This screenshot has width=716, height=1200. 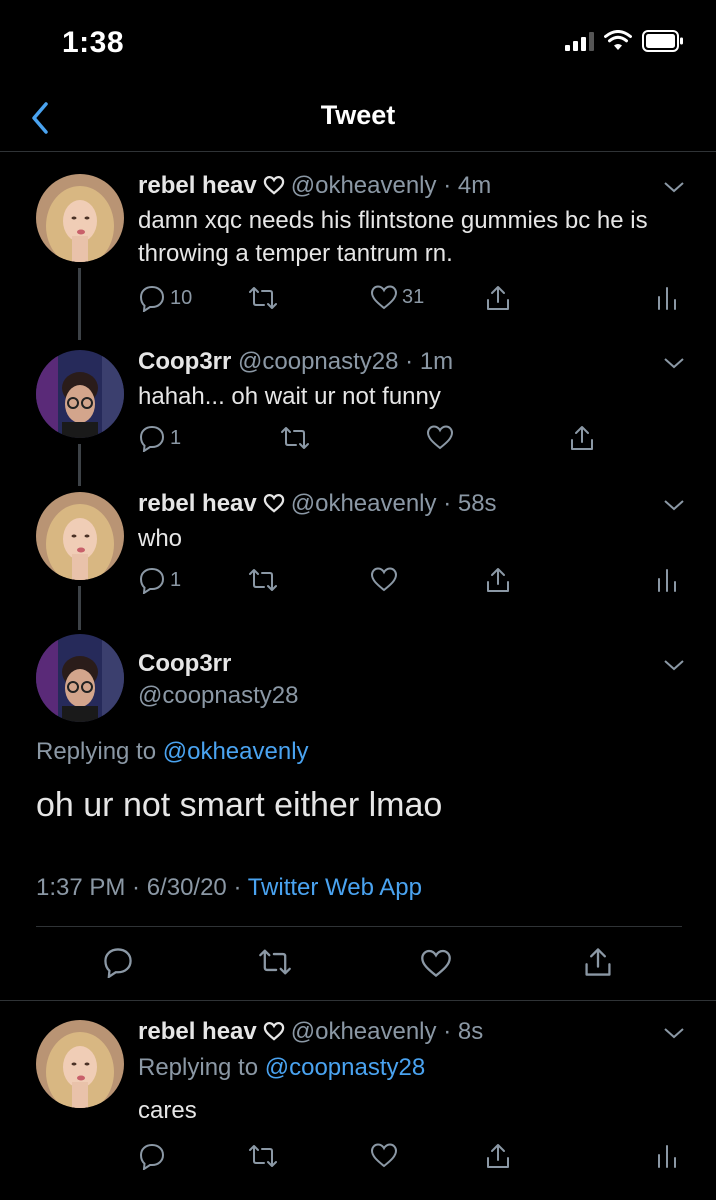 What do you see at coordinates (239, 805) in the screenshot?
I see `main-tweet-text: oh ur not smart either lmao` at bounding box center [239, 805].